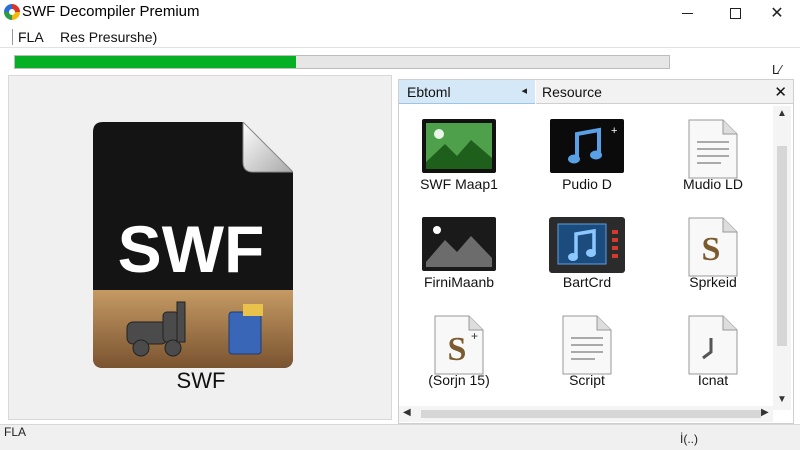 The height and width of the screenshot is (450, 800). Describe the element at coordinates (191, 249) in the screenshot. I see `swf-icon-text: SWF` at that location.